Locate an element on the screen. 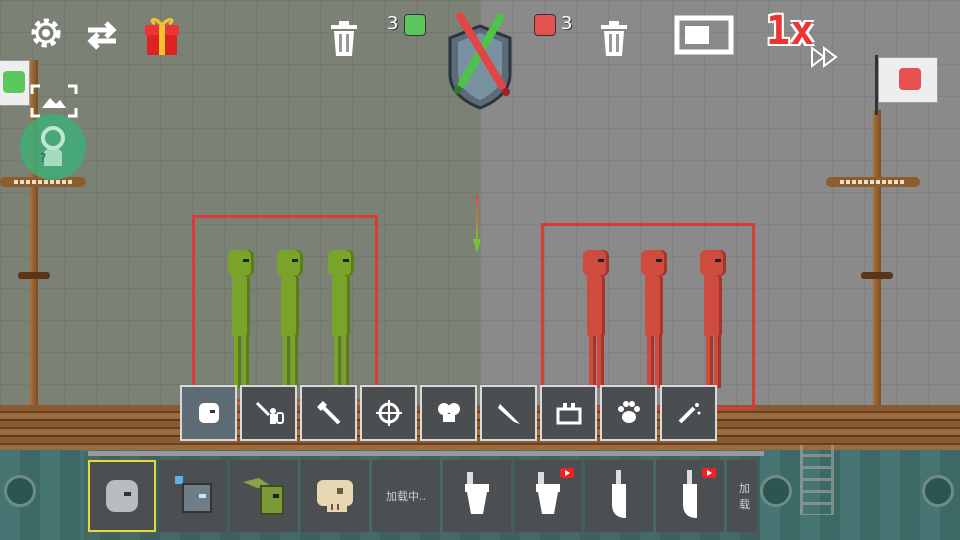 This screenshot has height=540, width=960. category-melee-button is located at coordinates (268, 413).